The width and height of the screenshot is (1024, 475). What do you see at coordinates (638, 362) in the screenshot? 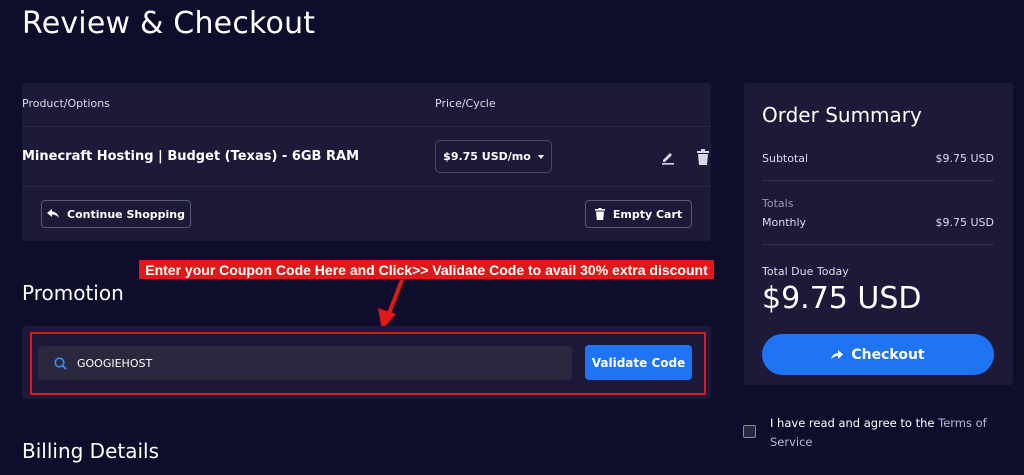
I see `validate-code-button: Validate Code` at bounding box center [638, 362].